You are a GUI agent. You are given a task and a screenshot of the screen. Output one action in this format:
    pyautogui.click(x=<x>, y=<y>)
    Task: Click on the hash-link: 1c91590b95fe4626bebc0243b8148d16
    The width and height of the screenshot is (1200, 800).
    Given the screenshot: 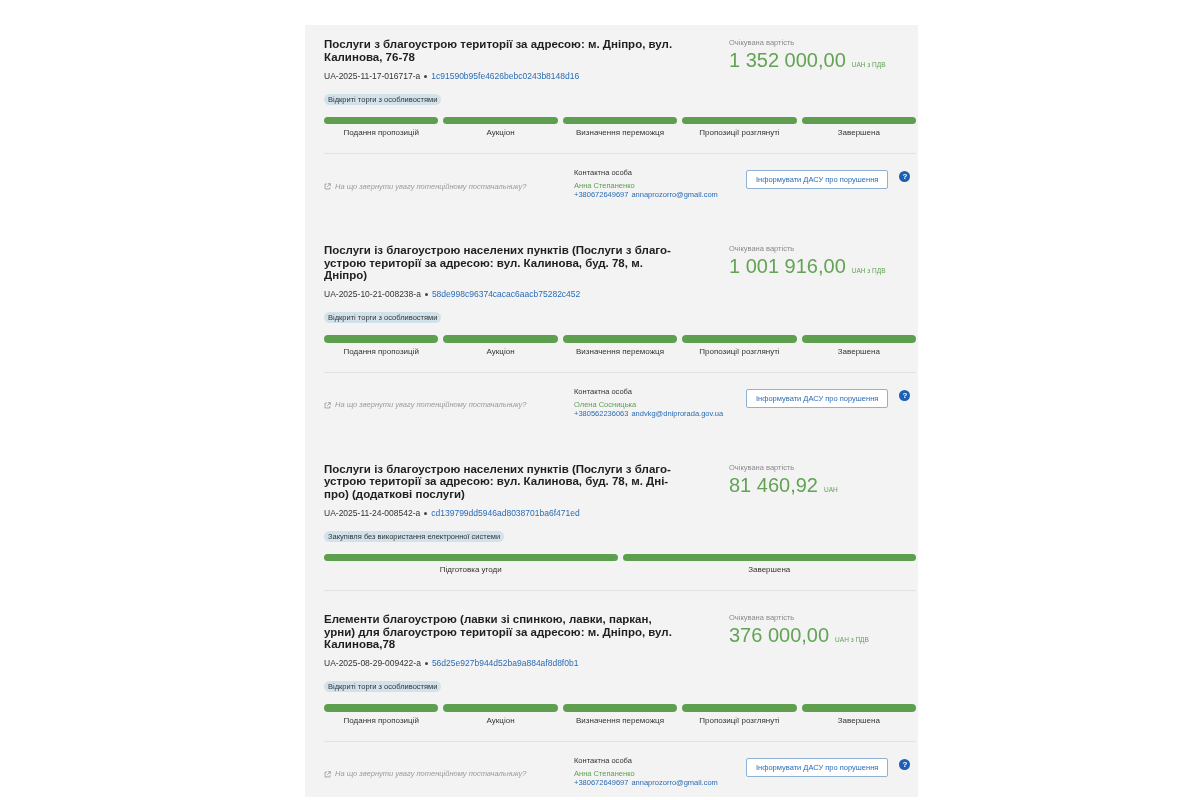 What is the action you would take?
    pyautogui.click(x=505, y=76)
    